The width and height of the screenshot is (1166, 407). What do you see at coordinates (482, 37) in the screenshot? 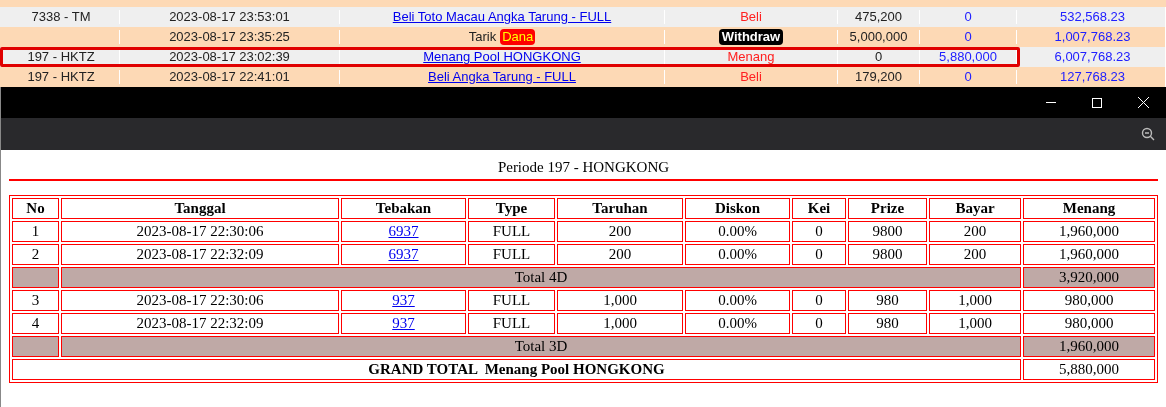
I see `description-text: Tarik` at bounding box center [482, 37].